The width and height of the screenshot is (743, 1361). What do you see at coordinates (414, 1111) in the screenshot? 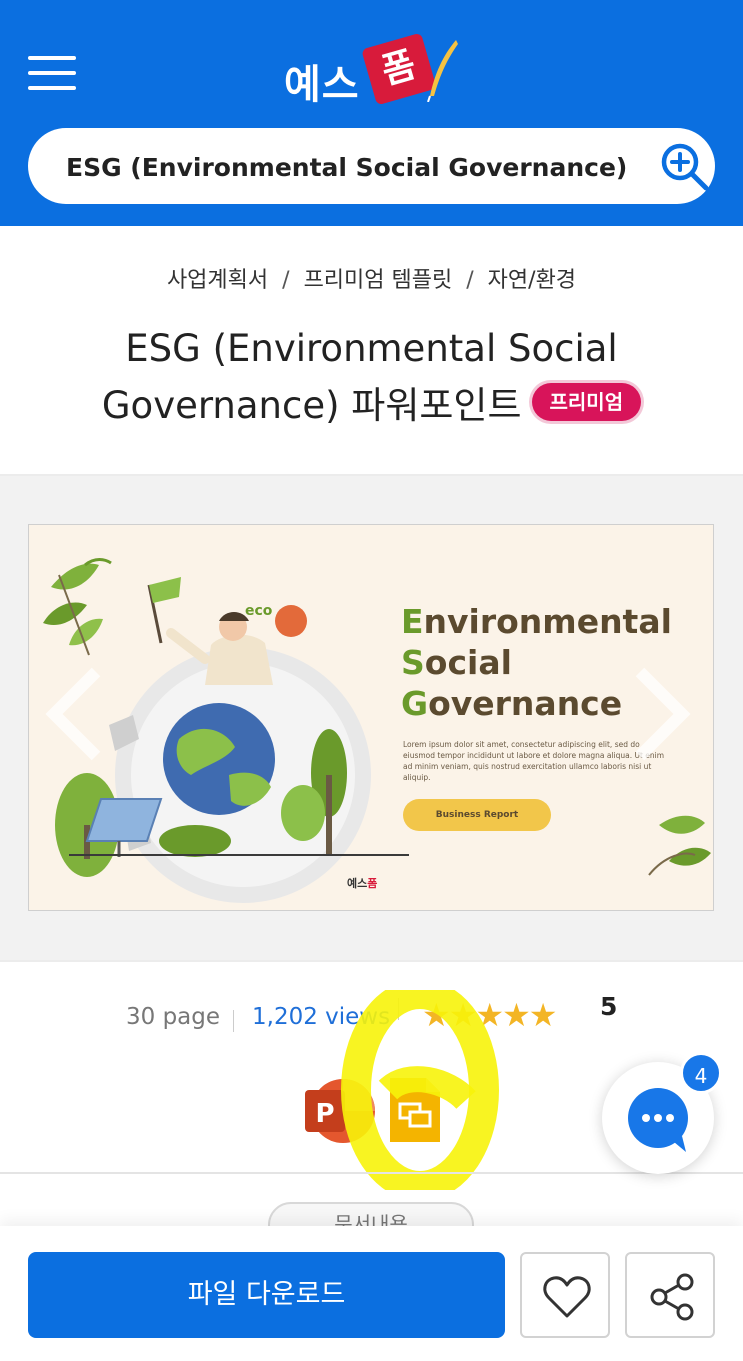
I see `google-slides-icon` at bounding box center [414, 1111].